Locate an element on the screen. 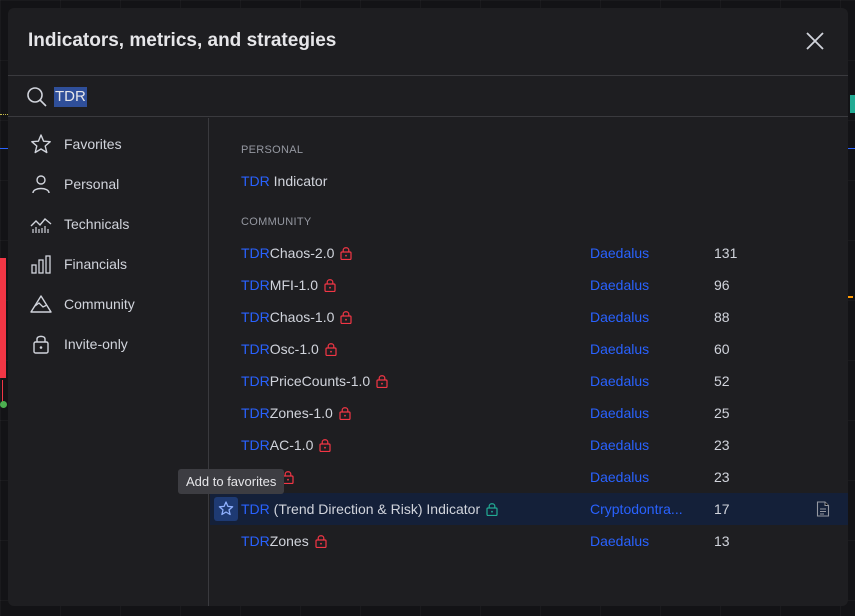 The height and width of the screenshot is (616, 855). boost-count: 131 is located at coordinates (726, 253).